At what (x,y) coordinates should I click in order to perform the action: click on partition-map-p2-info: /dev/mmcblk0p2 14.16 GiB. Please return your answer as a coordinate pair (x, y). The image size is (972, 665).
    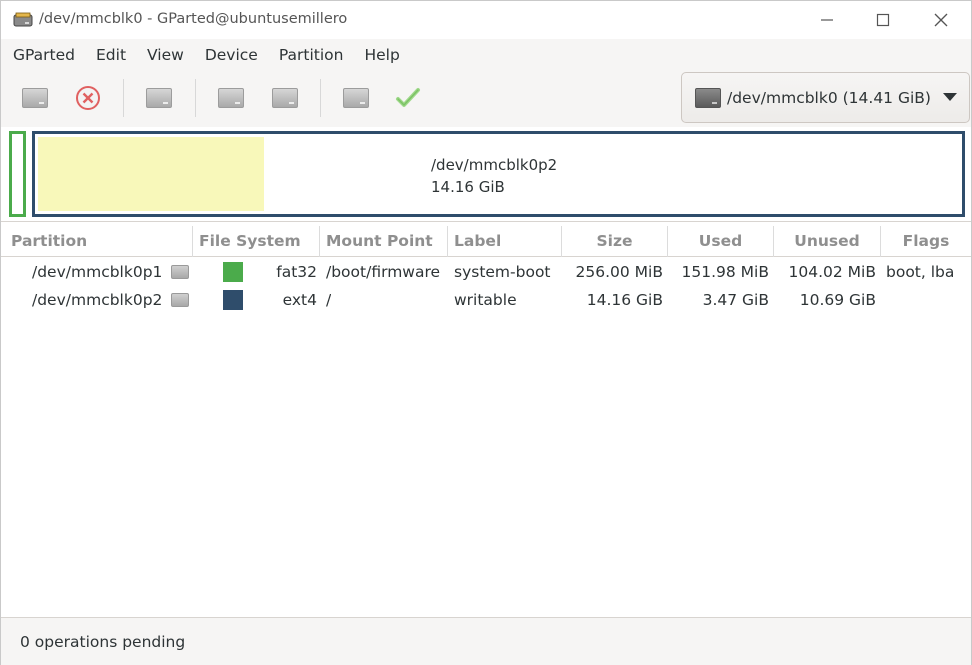
    Looking at the image, I should click on (494, 176).